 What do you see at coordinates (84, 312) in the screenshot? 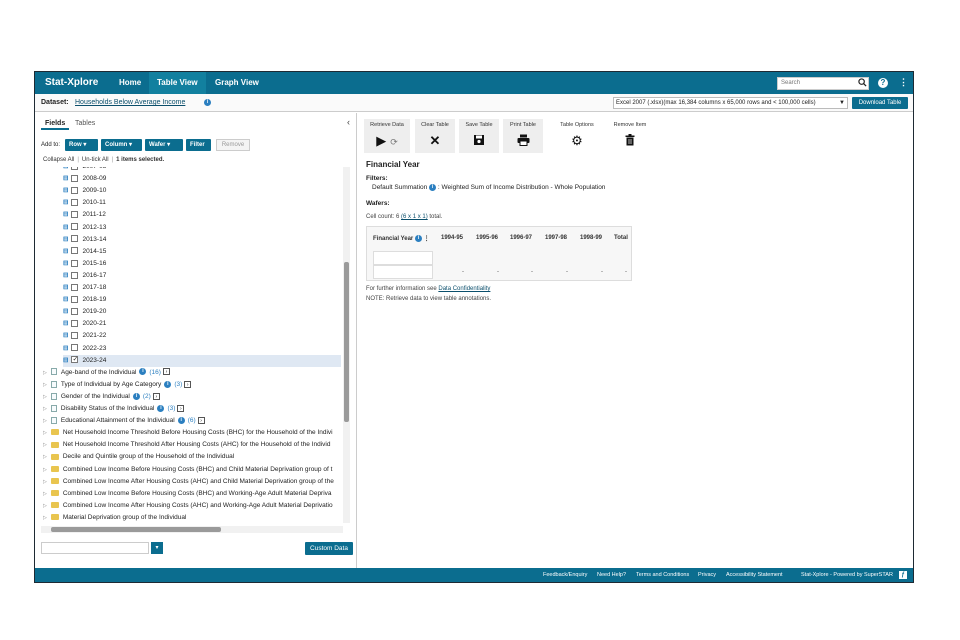
I see `tree-year-item: ⊟ 2019-20` at bounding box center [84, 312].